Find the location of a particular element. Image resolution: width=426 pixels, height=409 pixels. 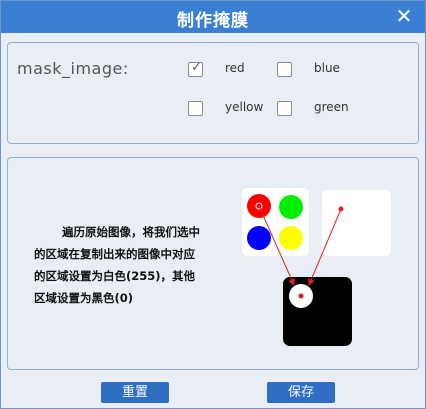

checkmark-icon: ✓ is located at coordinates (196, 67).